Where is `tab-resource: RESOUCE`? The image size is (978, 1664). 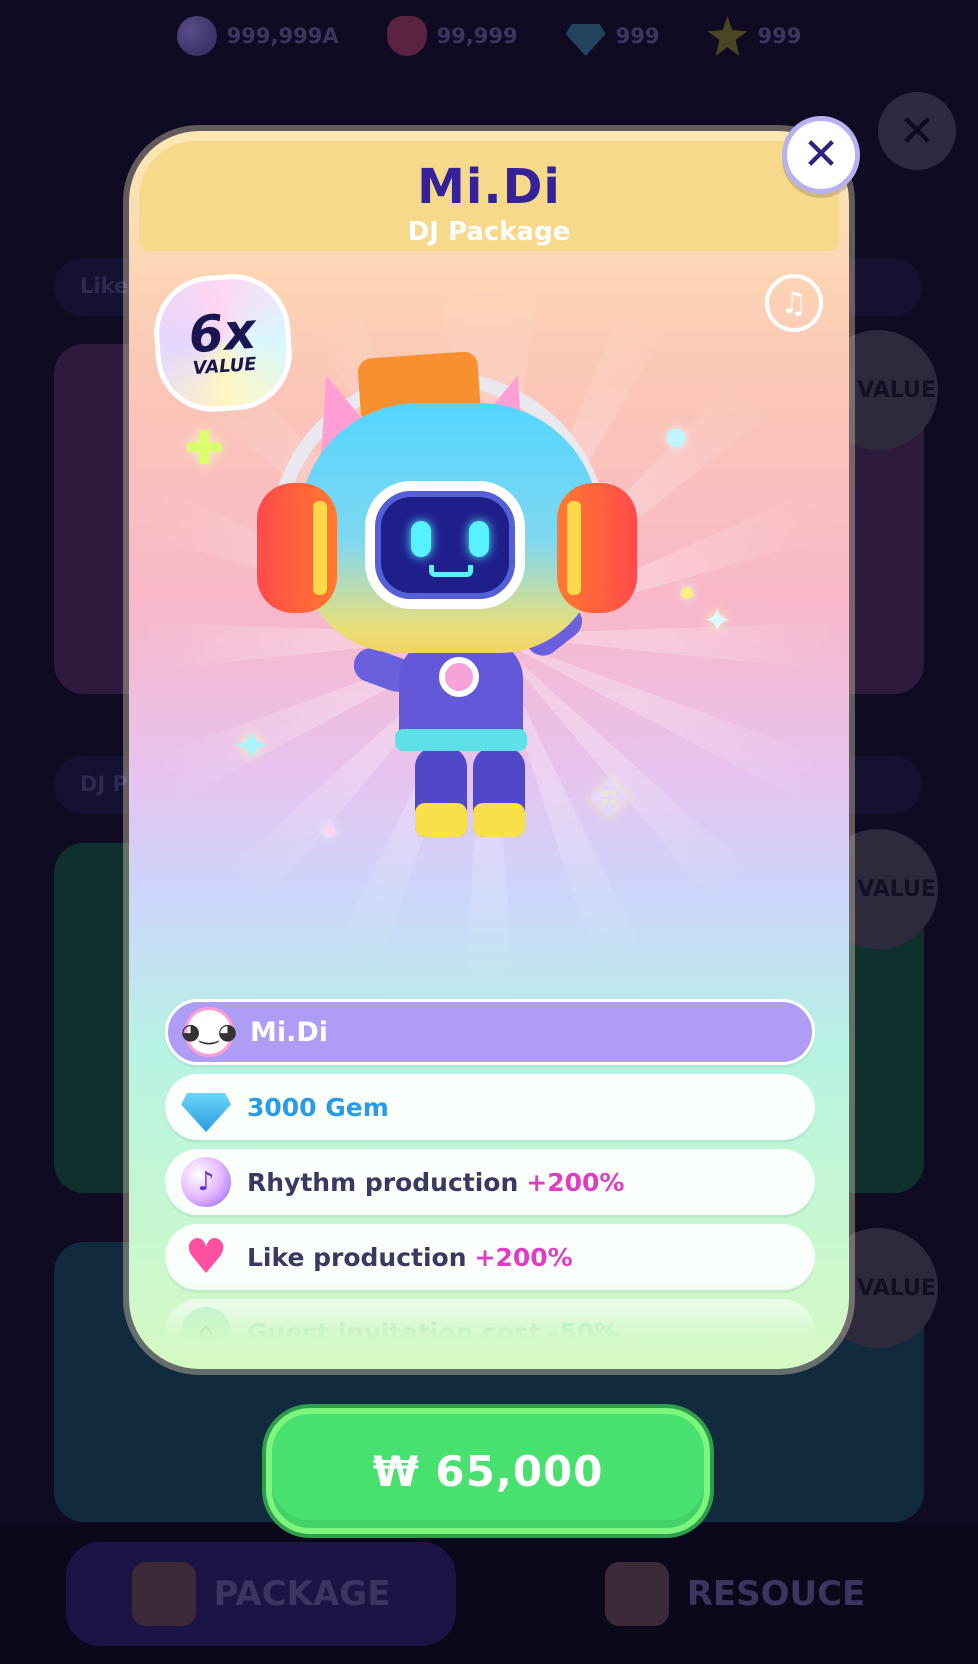
tab-resource: RESOUCE is located at coordinates (735, 1594).